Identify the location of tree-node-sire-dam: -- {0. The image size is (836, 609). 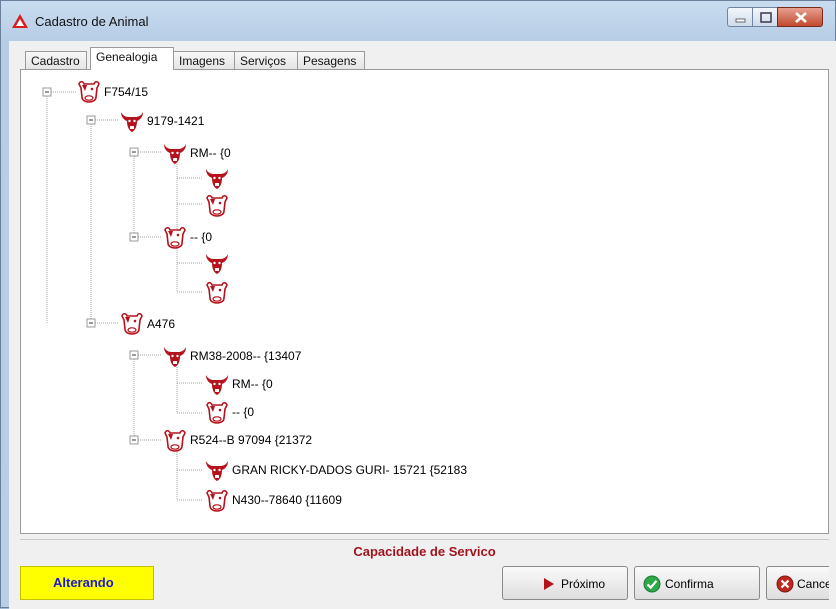
(201, 237).